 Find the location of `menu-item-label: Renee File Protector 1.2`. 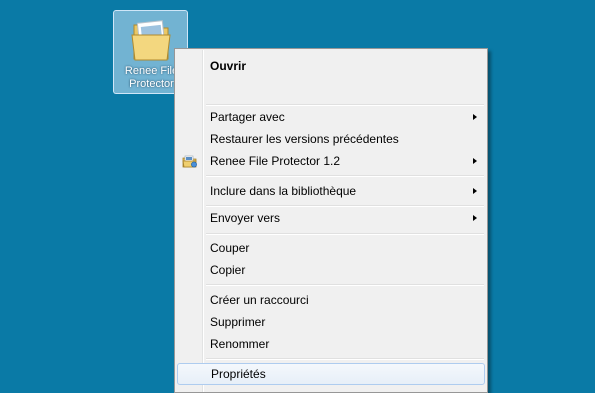

menu-item-label: Renee File Protector 1.2 is located at coordinates (275, 161).